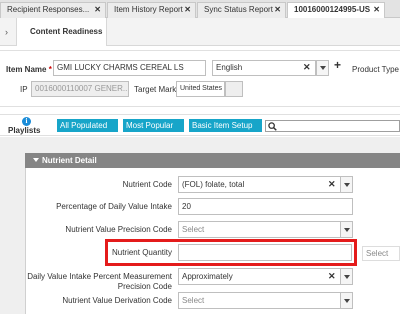 The image size is (400, 314). Describe the element at coordinates (118, 229) in the screenshot. I see `precision-code-label: Nutrient Value Precision Code` at that location.